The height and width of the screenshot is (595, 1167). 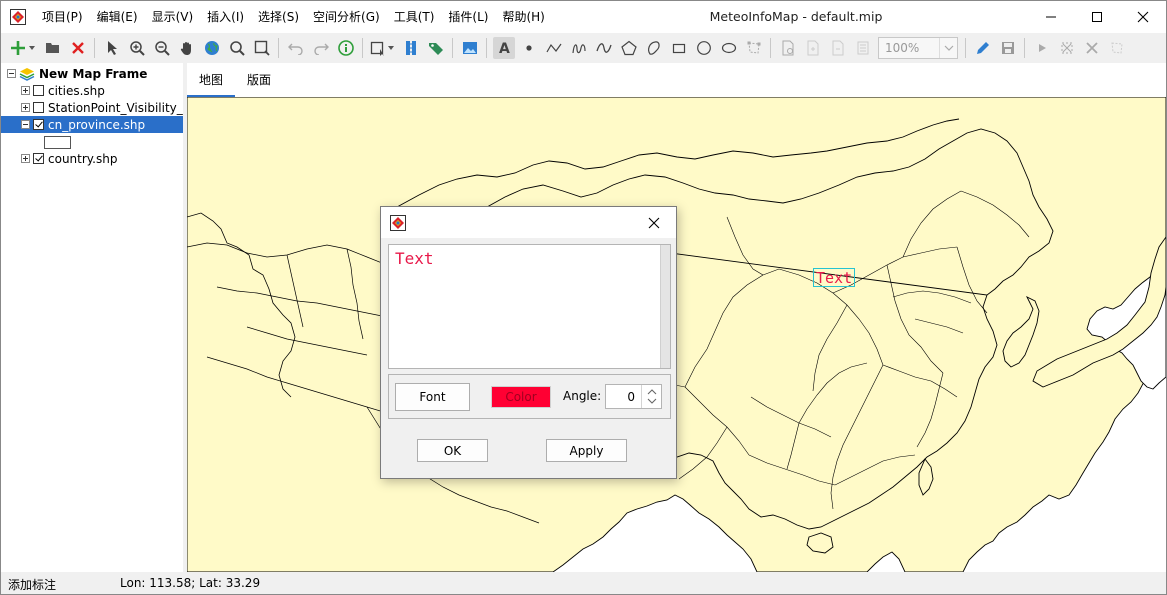 I want to click on text-options-panel: Font Color Angle: 0, so click(x=529, y=396).